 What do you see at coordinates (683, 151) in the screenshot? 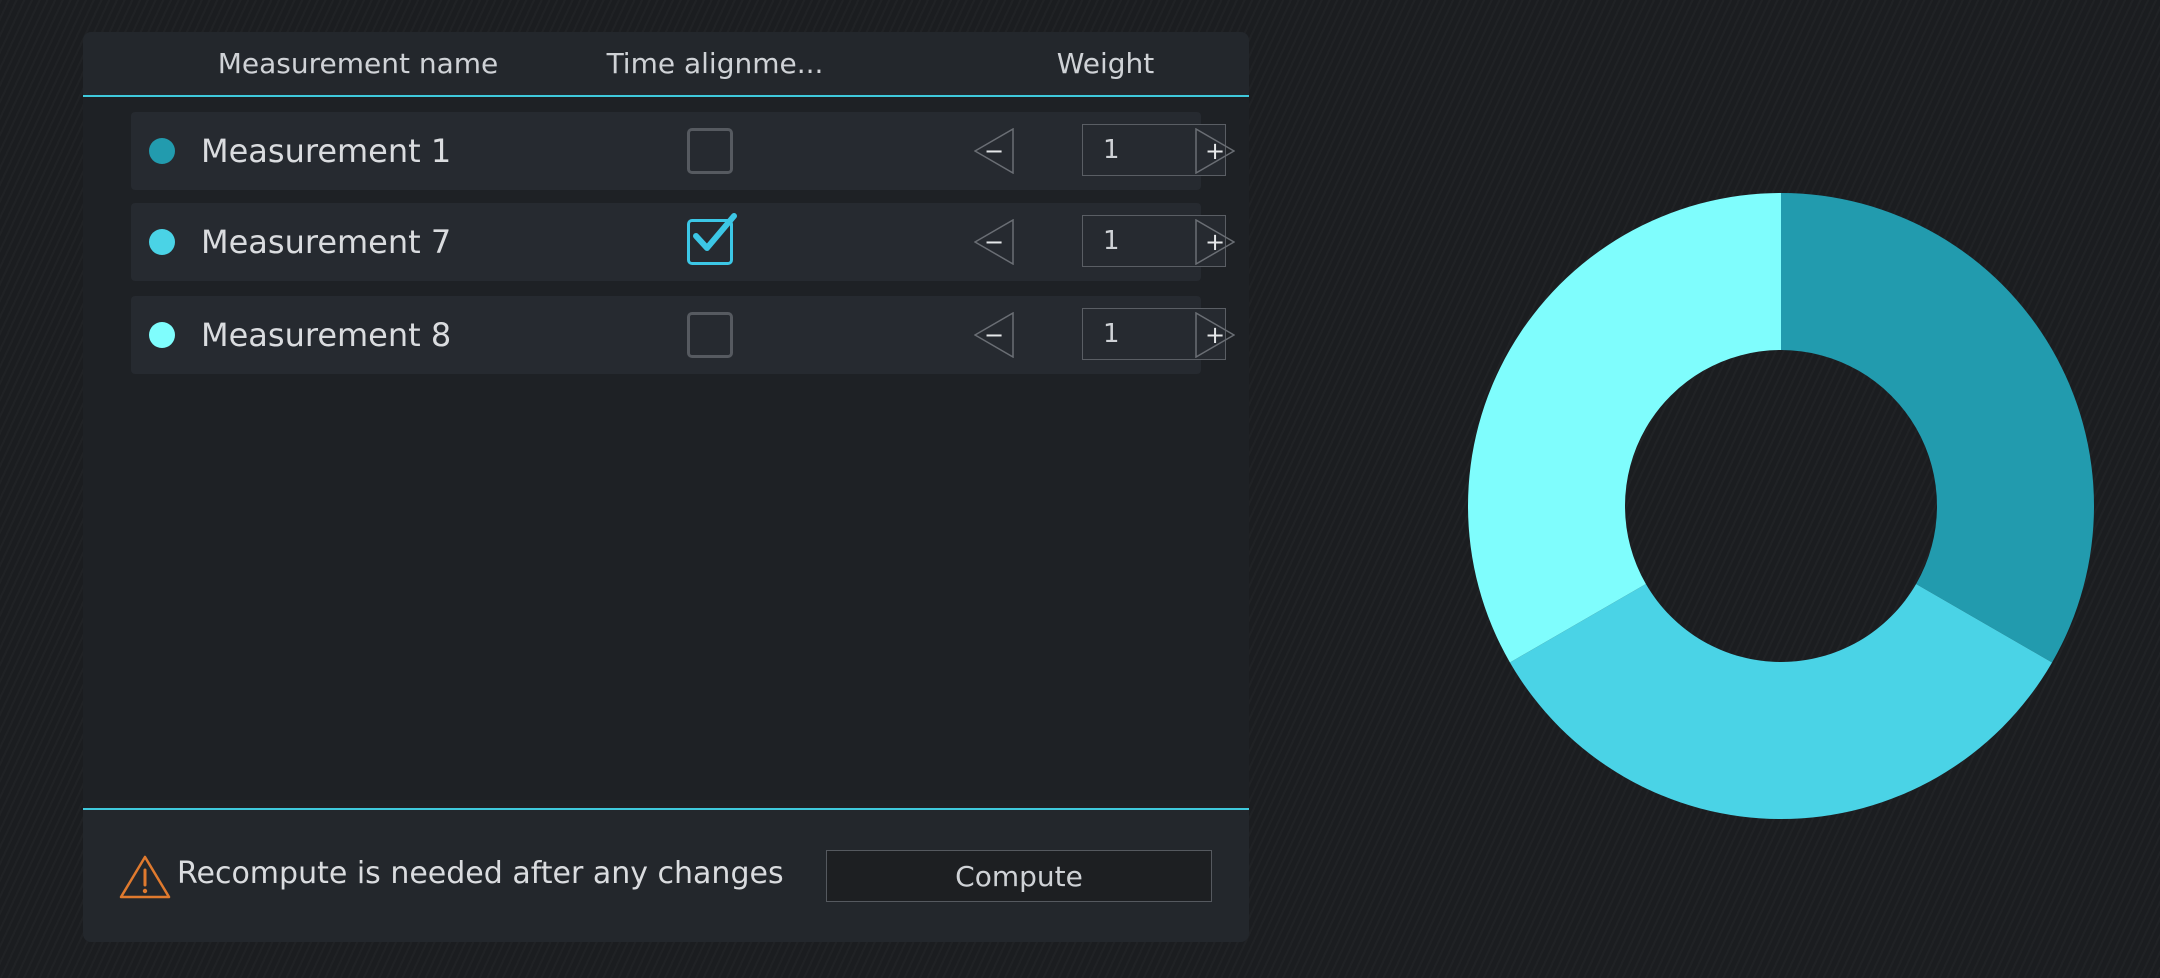
I see `table-row: Measurement 1 − 1 +` at bounding box center [683, 151].